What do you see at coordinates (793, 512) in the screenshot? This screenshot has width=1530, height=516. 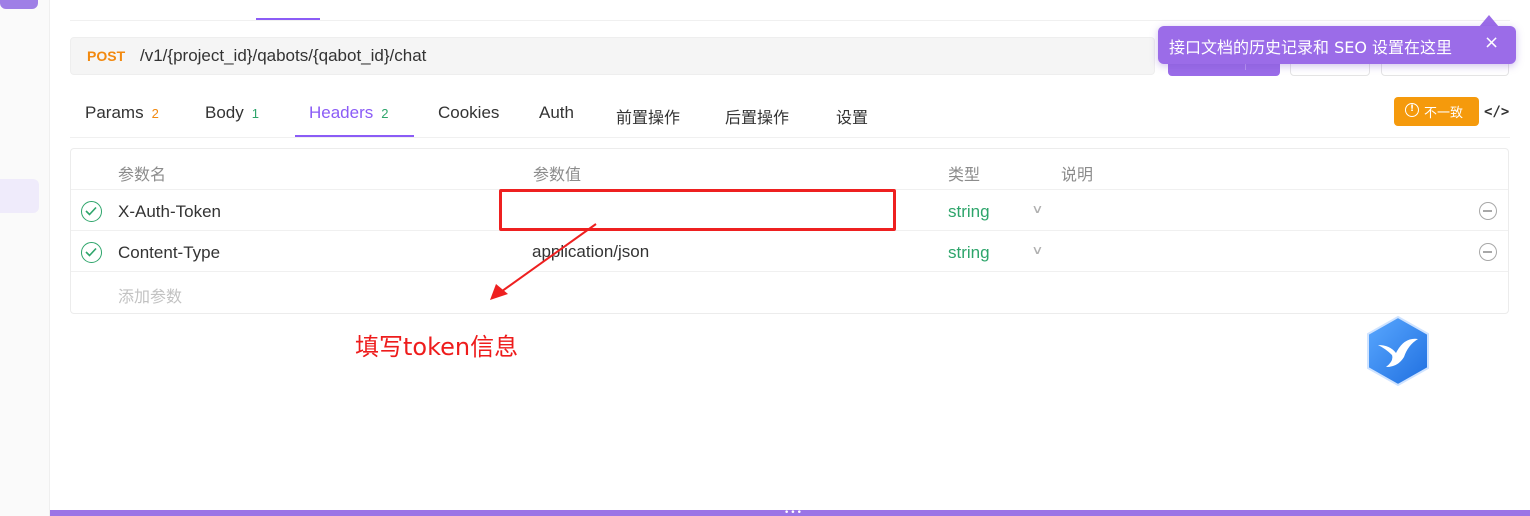 I see `resize-grip-icon: •••` at bounding box center [793, 512].